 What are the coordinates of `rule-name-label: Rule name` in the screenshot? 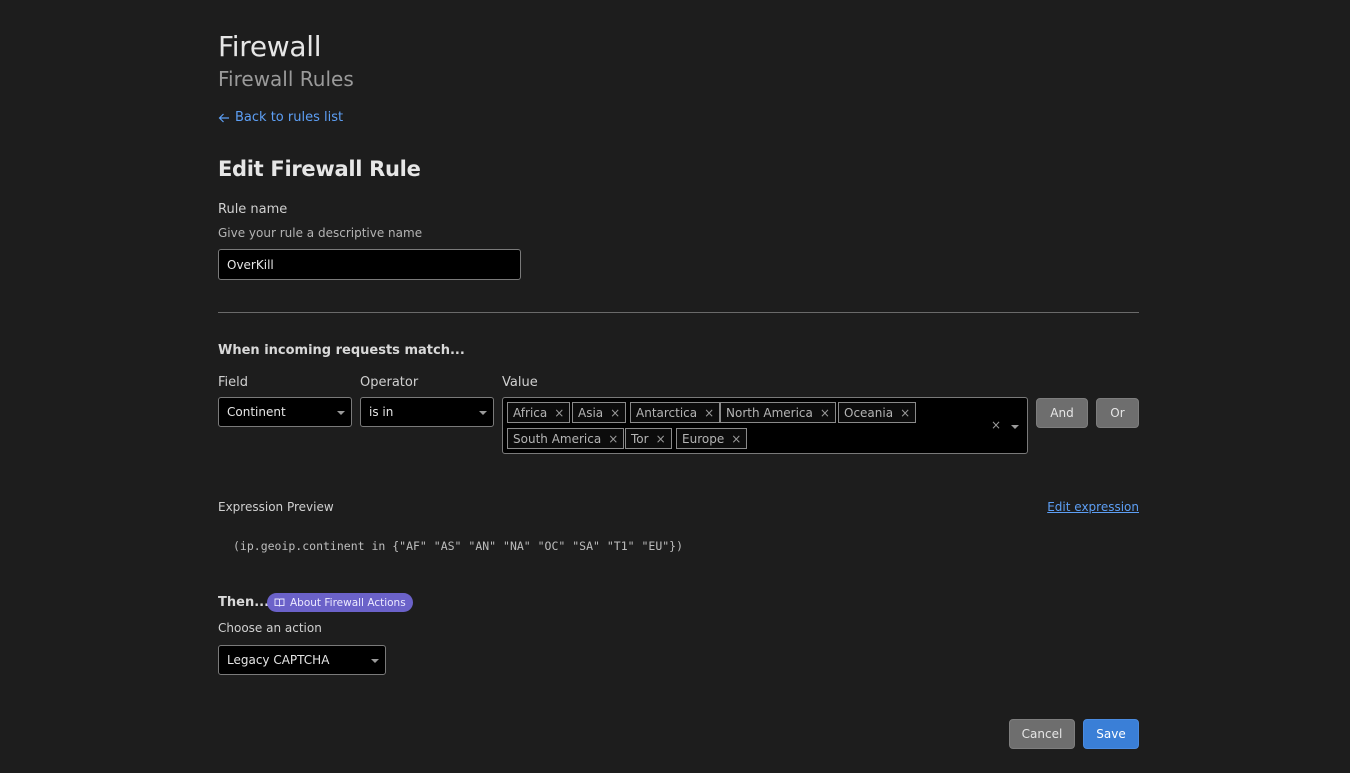 It's located at (253, 209).